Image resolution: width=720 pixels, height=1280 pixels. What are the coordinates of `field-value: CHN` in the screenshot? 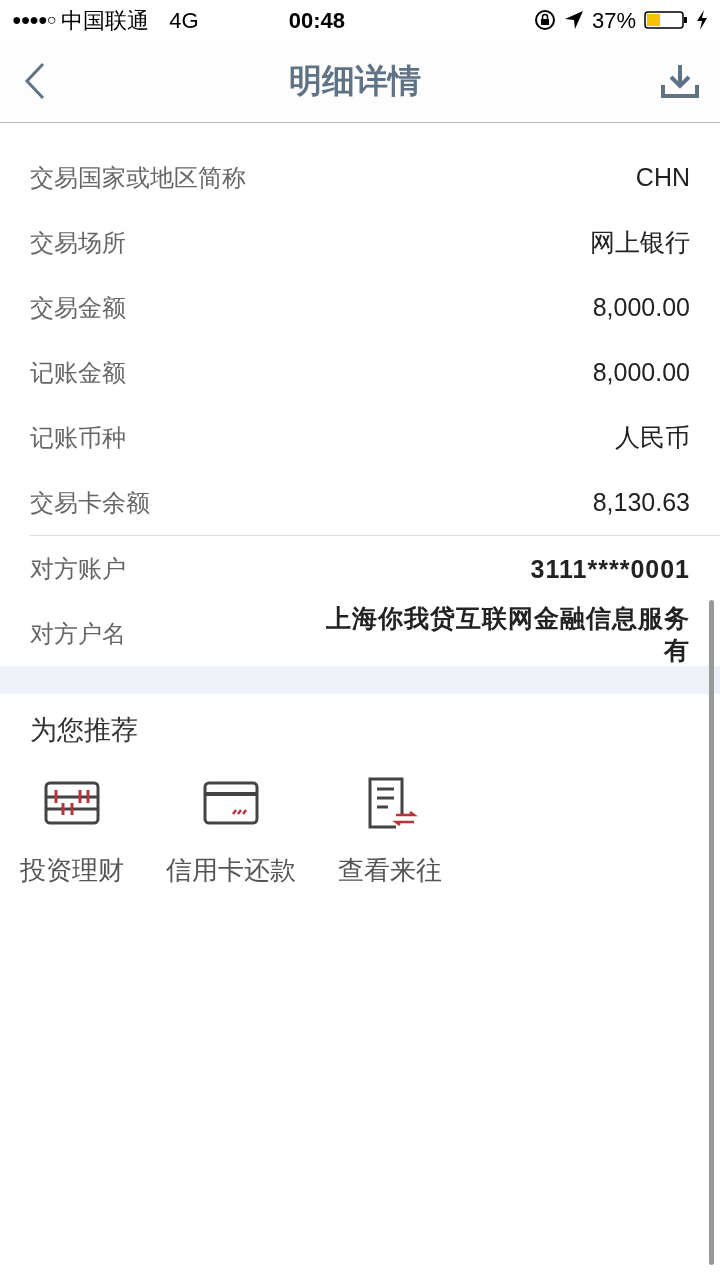 It's located at (662, 177).